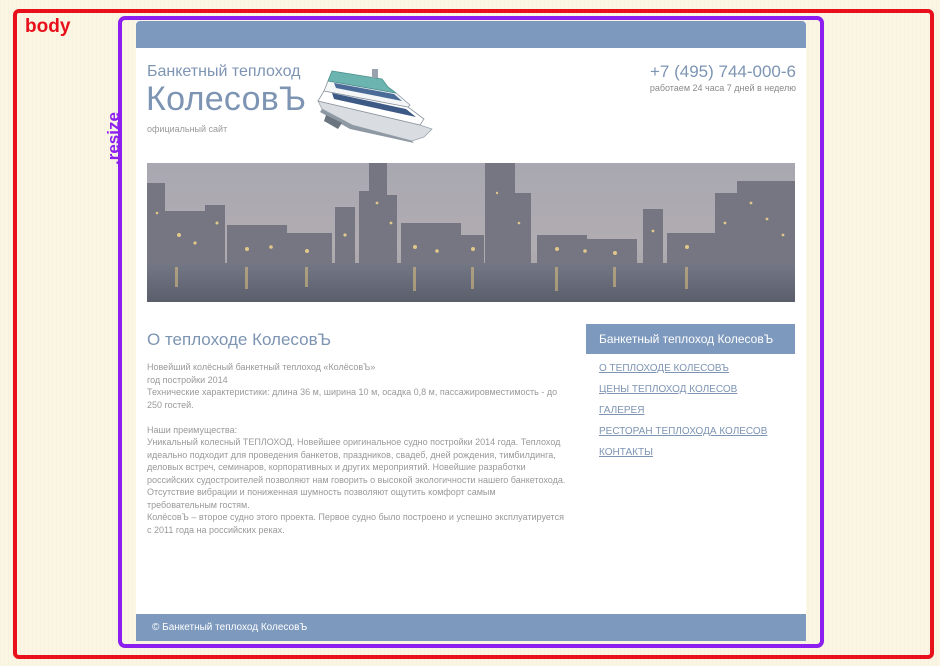 The height and width of the screenshot is (666, 940). I want to click on resize-debug-label: .resize, so click(113, 138).